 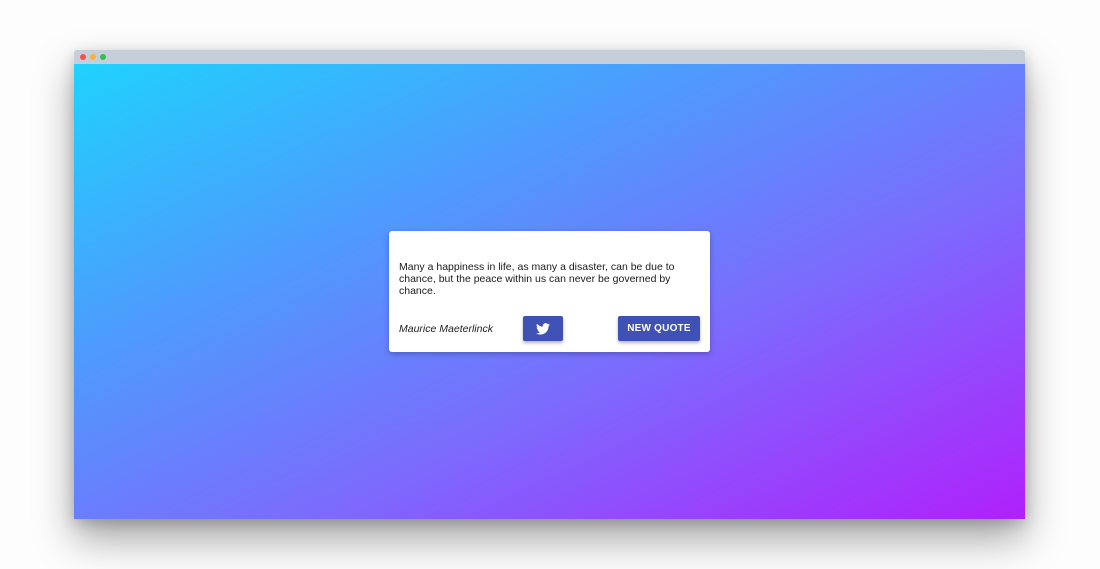 I want to click on quote-footer: Maurice Maeterlinck NEW QUOTE, so click(x=549, y=328).